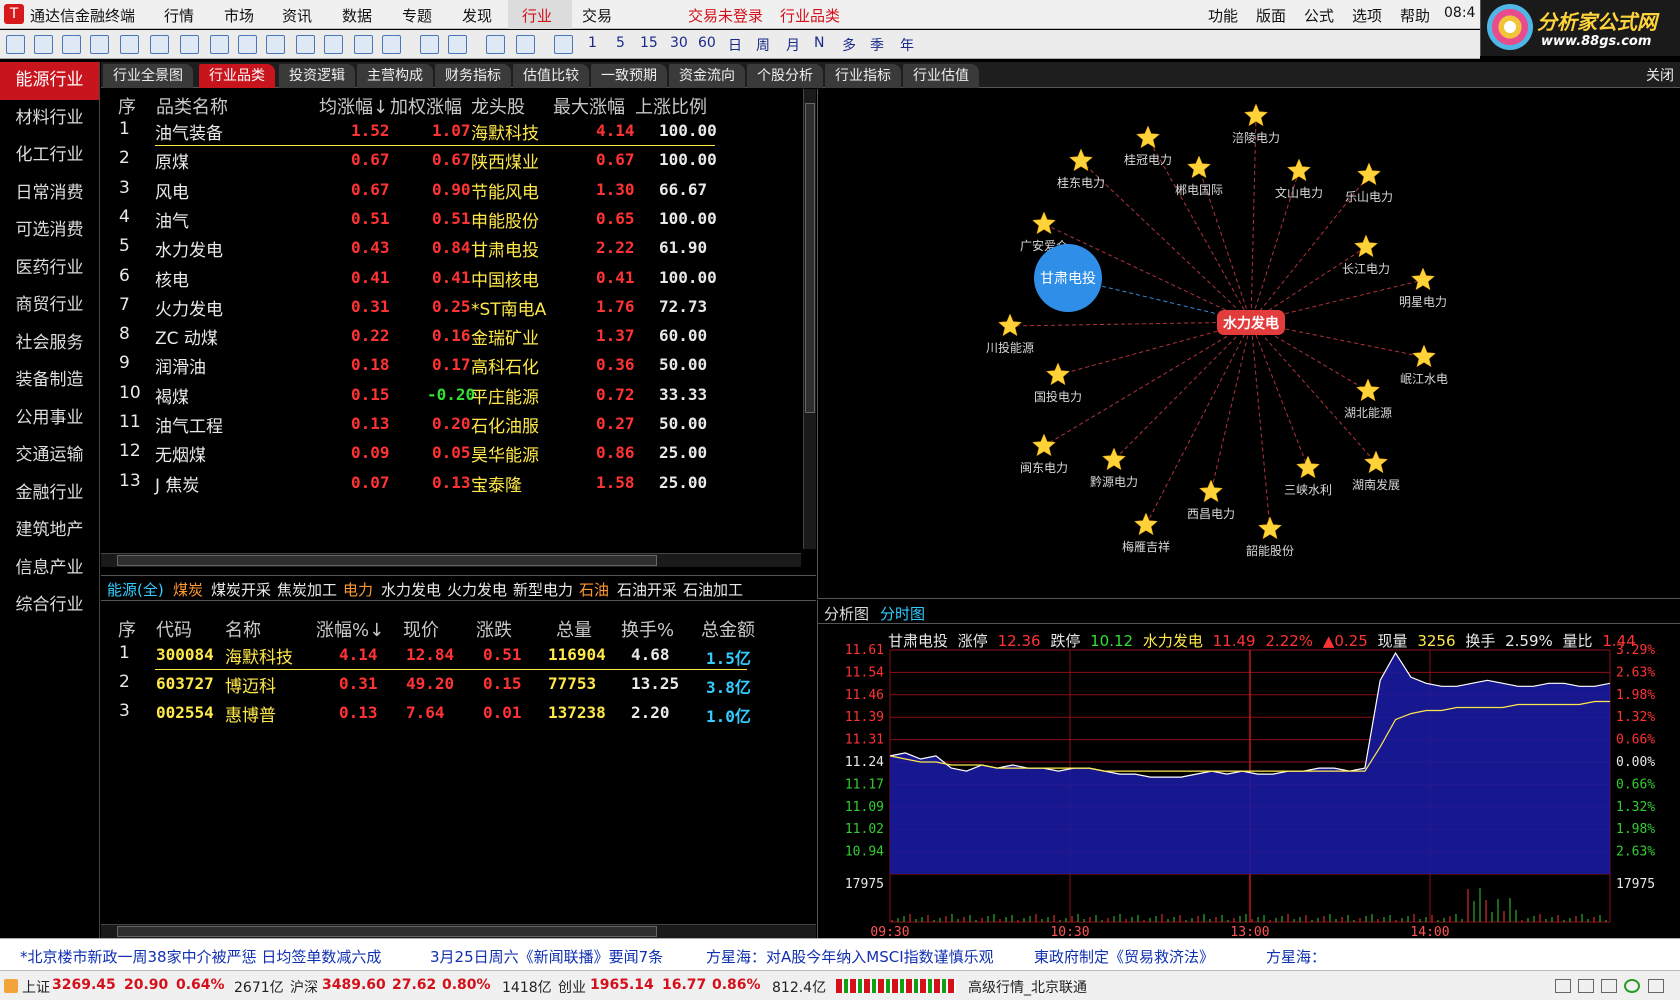 The height and width of the screenshot is (1000, 1680). I want to click on finance-icon, so click(305, 44).